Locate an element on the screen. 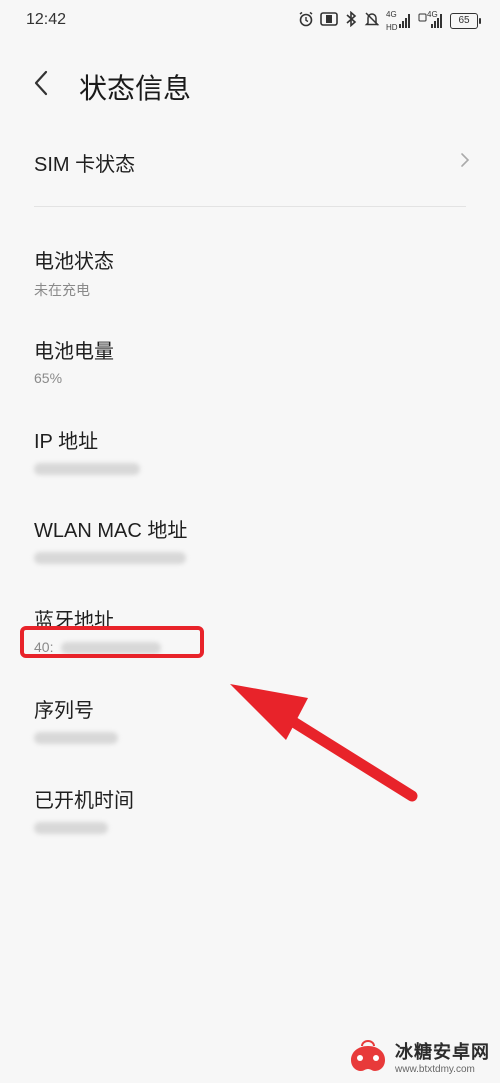  watermark-name: 冰糖安卓网 is located at coordinates (442, 1052).